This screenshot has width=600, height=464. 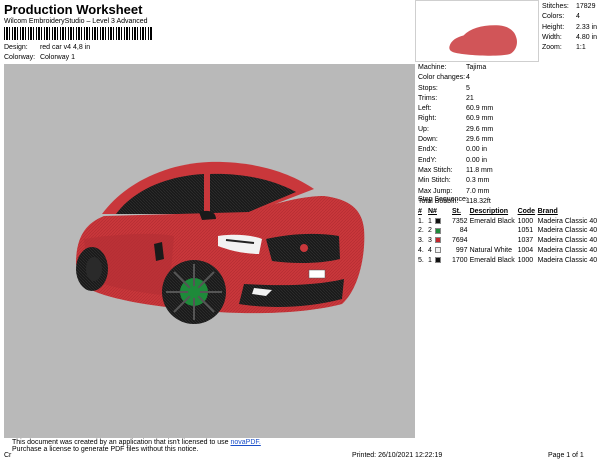 What do you see at coordinates (553, 27) in the screenshot?
I see `stat-label: Height:` at bounding box center [553, 27].